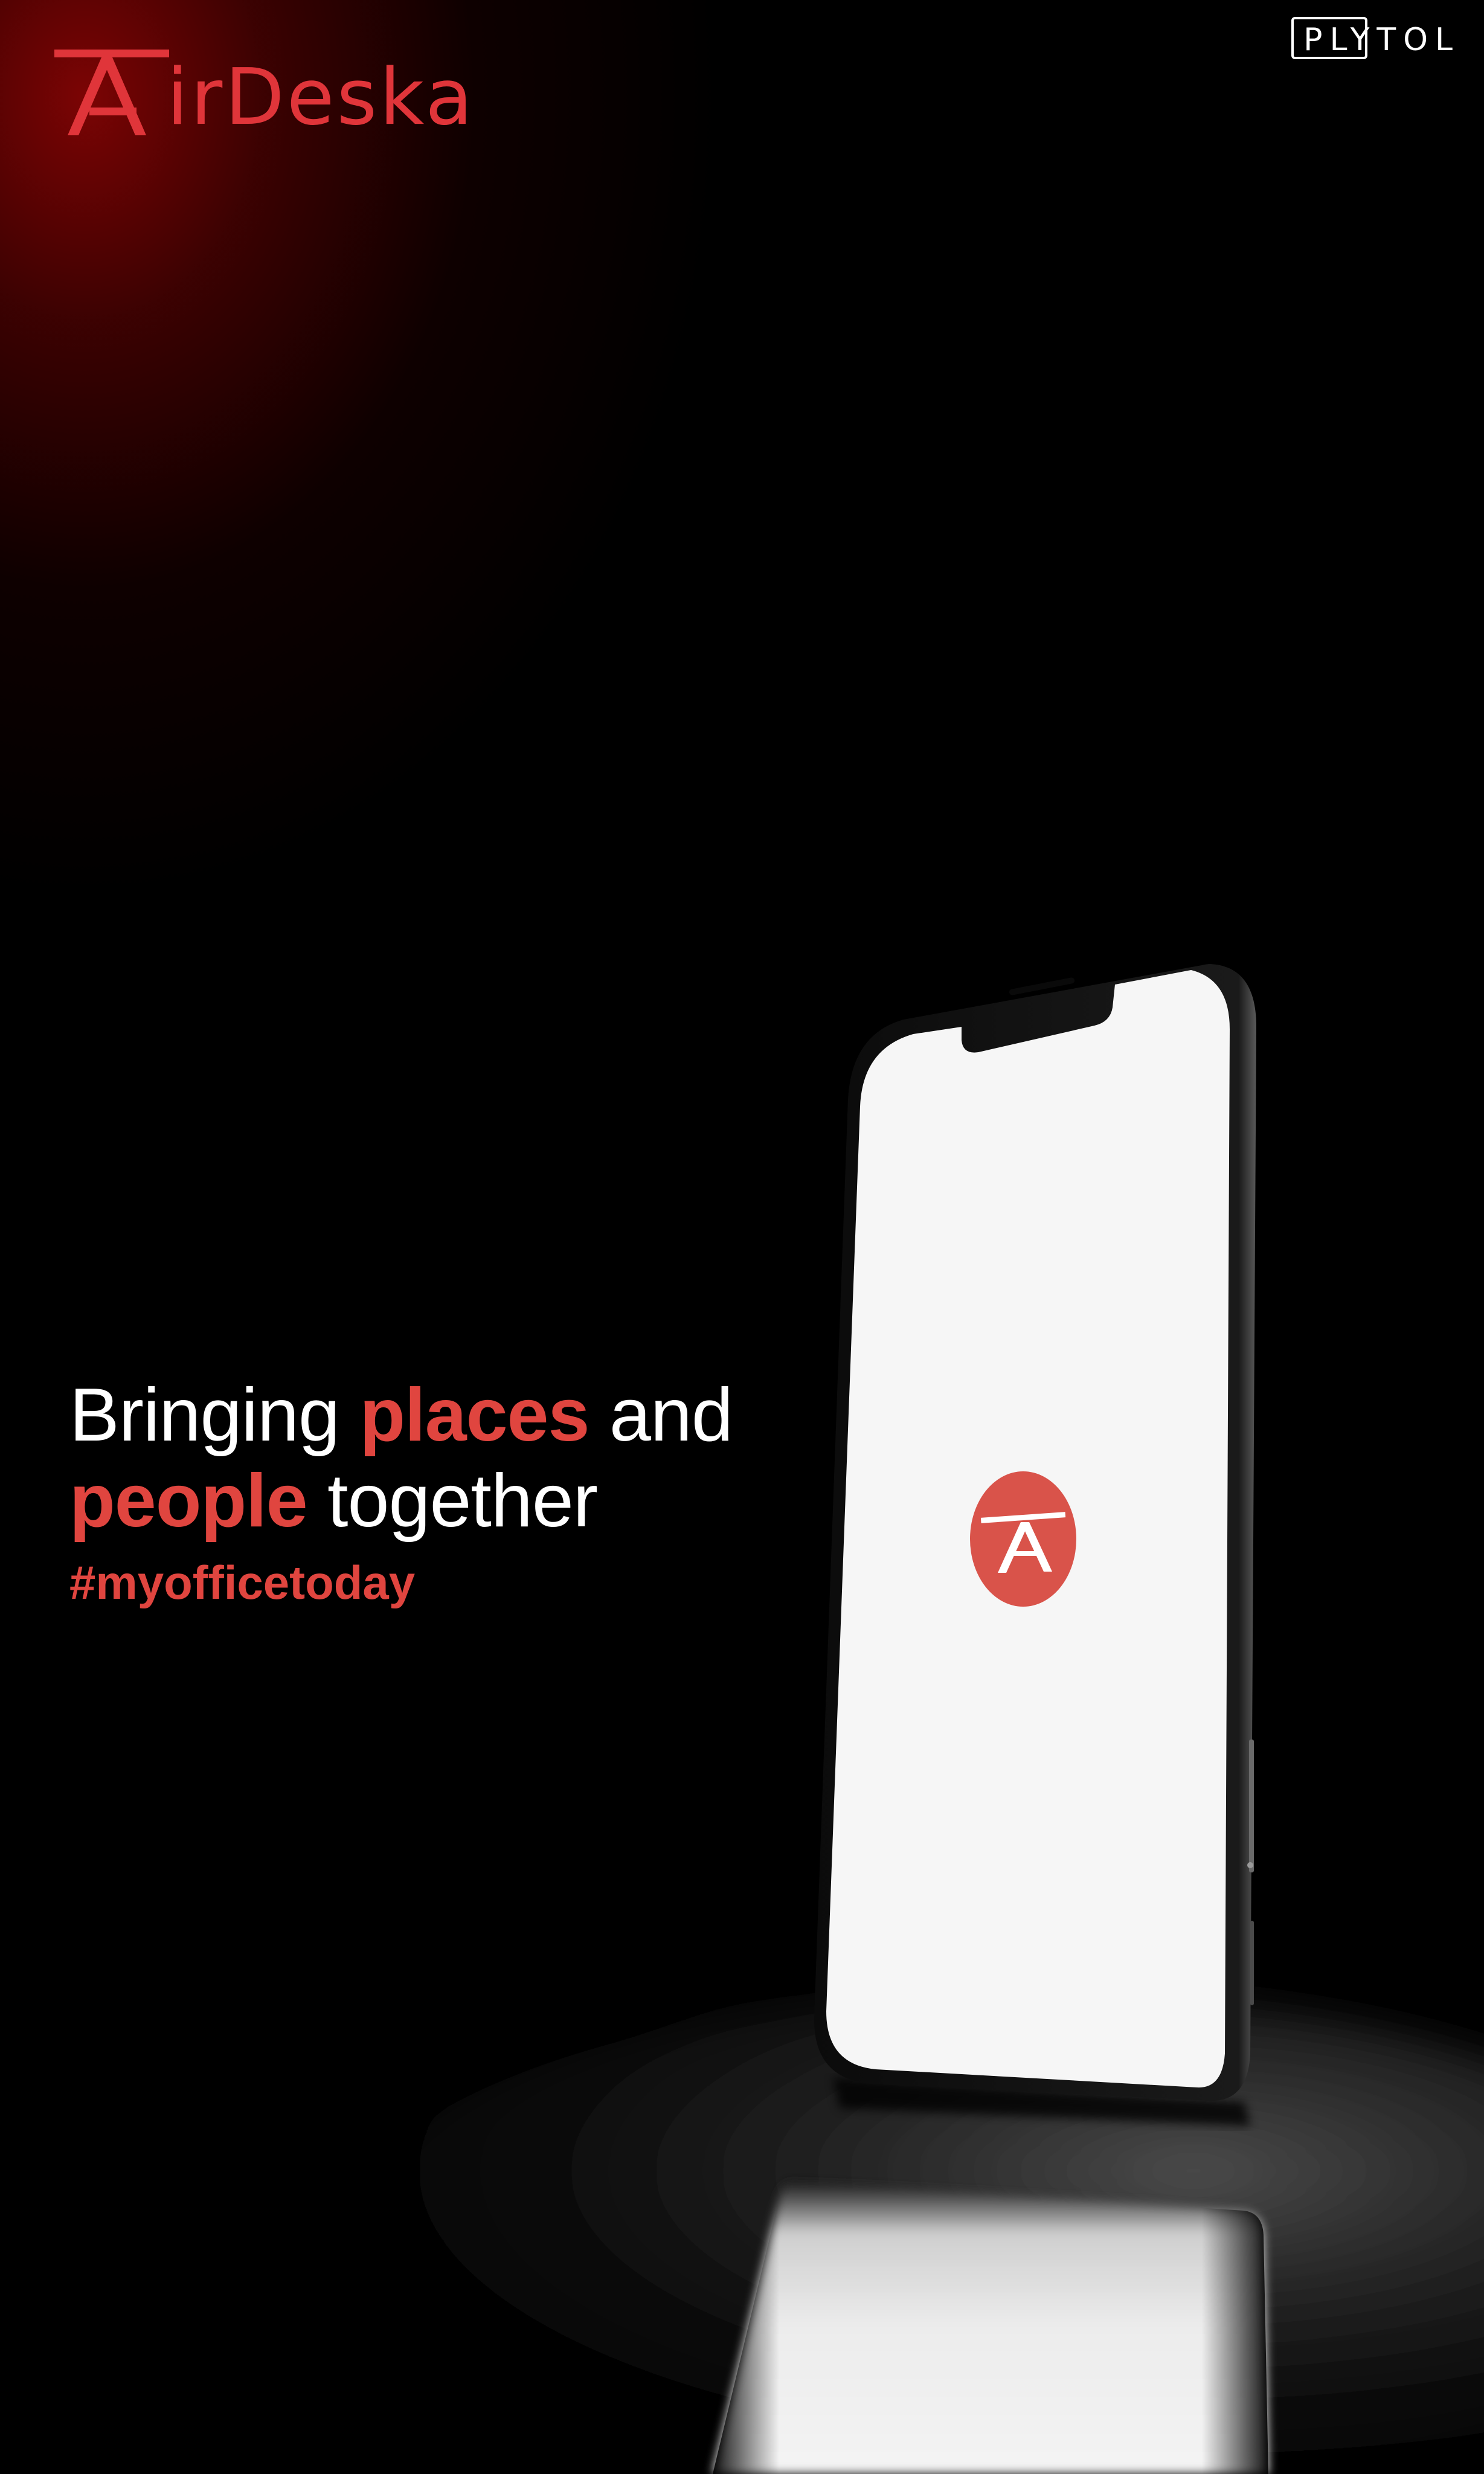 The height and width of the screenshot is (2474, 1484). I want to click on tagline-line-1: Bringing places and, so click(401, 1415).